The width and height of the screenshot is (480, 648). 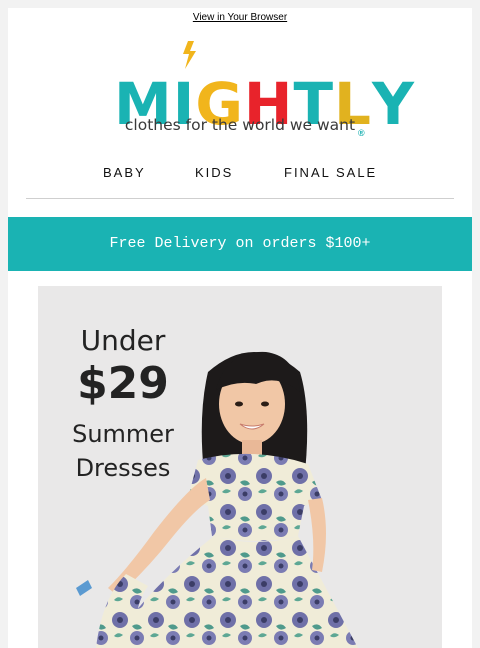 I want to click on hero-headline-price: $29, so click(x=123, y=383).